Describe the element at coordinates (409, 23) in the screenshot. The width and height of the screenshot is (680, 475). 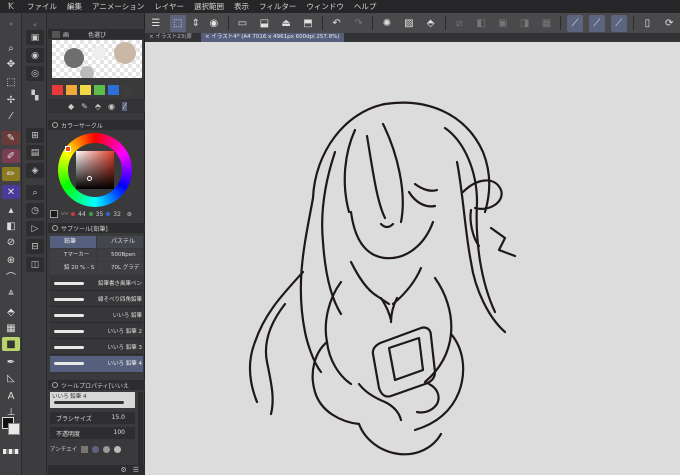
I see `clear-icon: ▨` at that location.